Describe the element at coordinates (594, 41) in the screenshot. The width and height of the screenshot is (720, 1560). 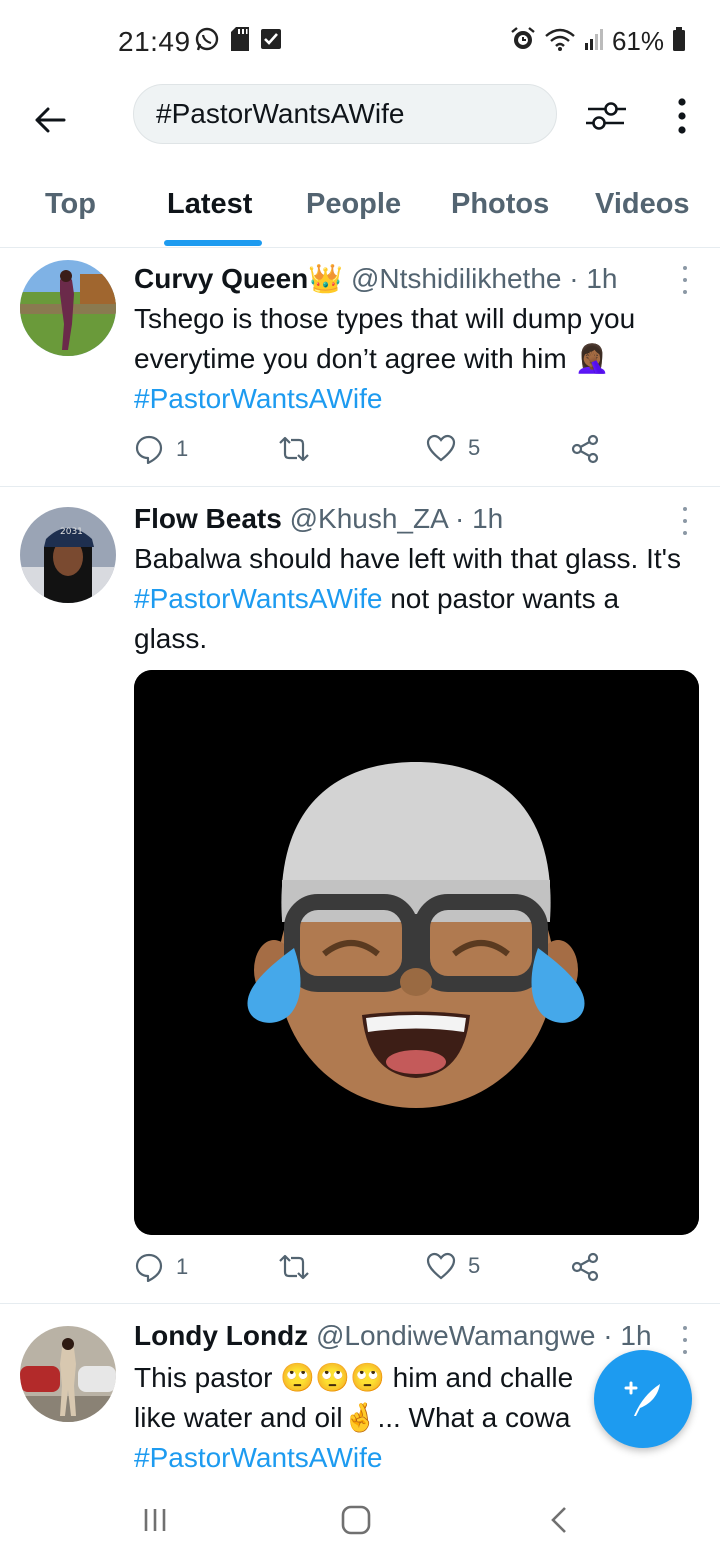
I see `signal-icon` at that location.